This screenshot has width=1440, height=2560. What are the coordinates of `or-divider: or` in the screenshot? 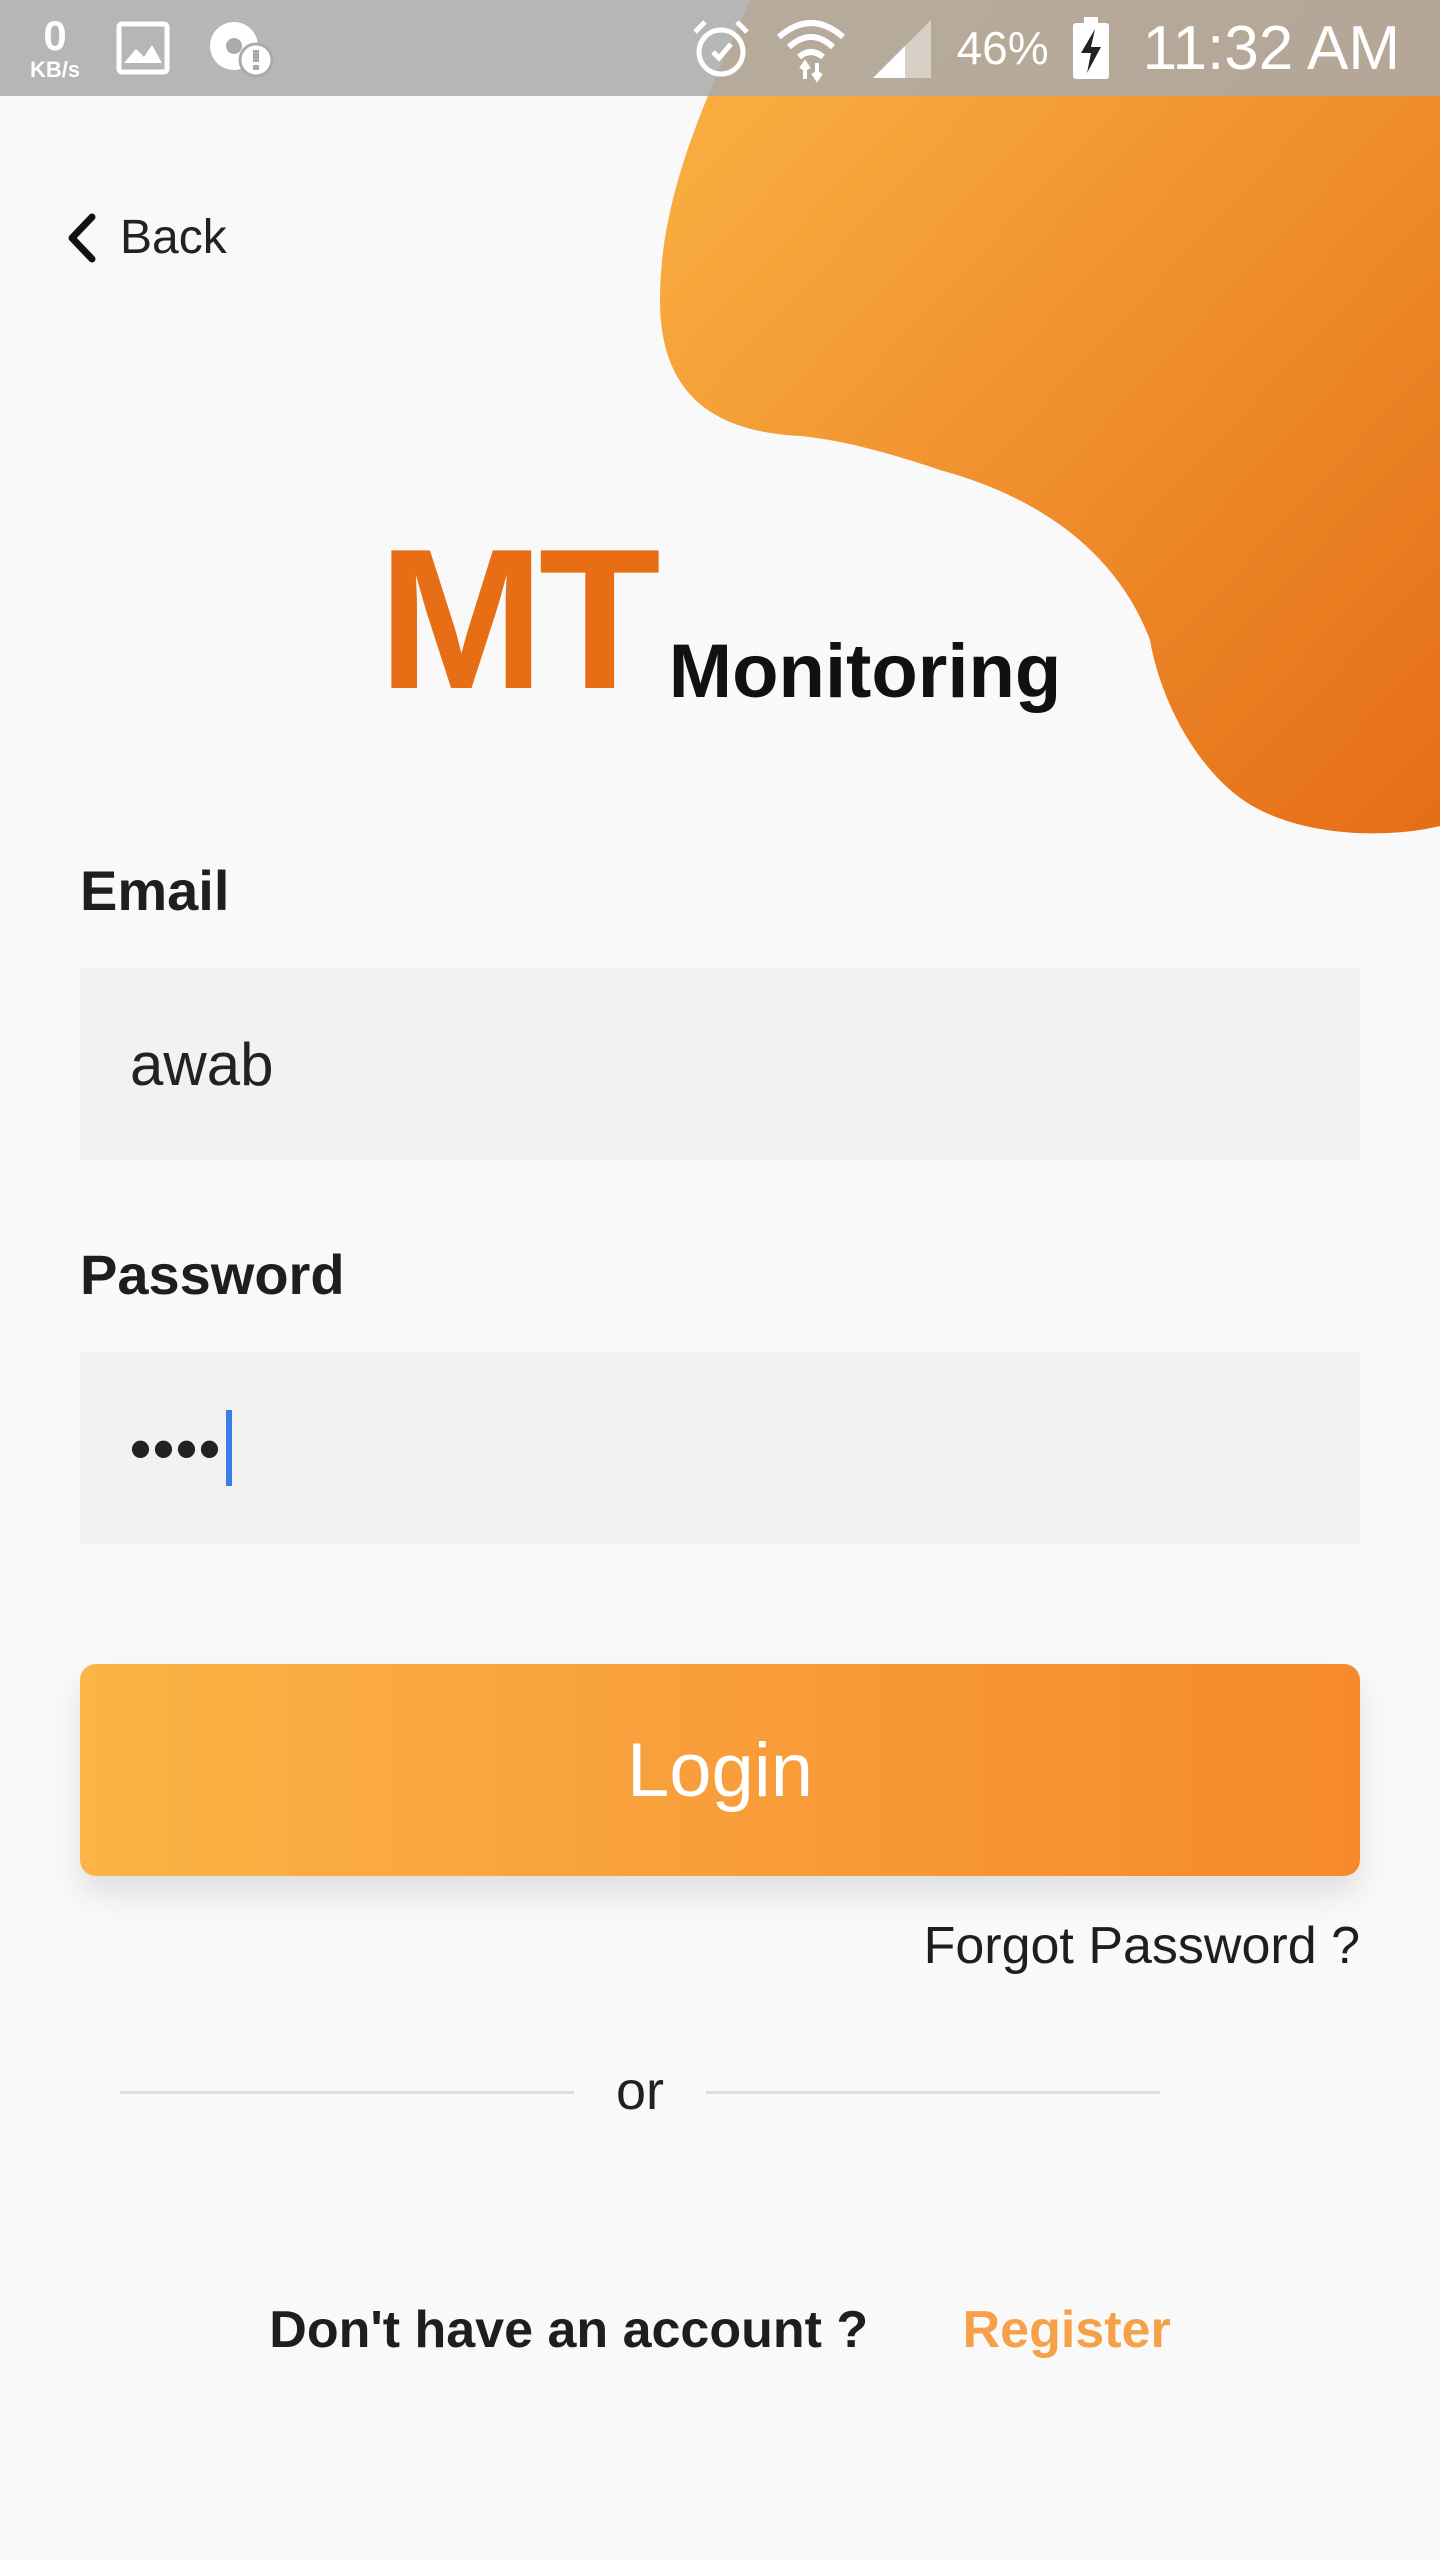 It's located at (640, 2091).